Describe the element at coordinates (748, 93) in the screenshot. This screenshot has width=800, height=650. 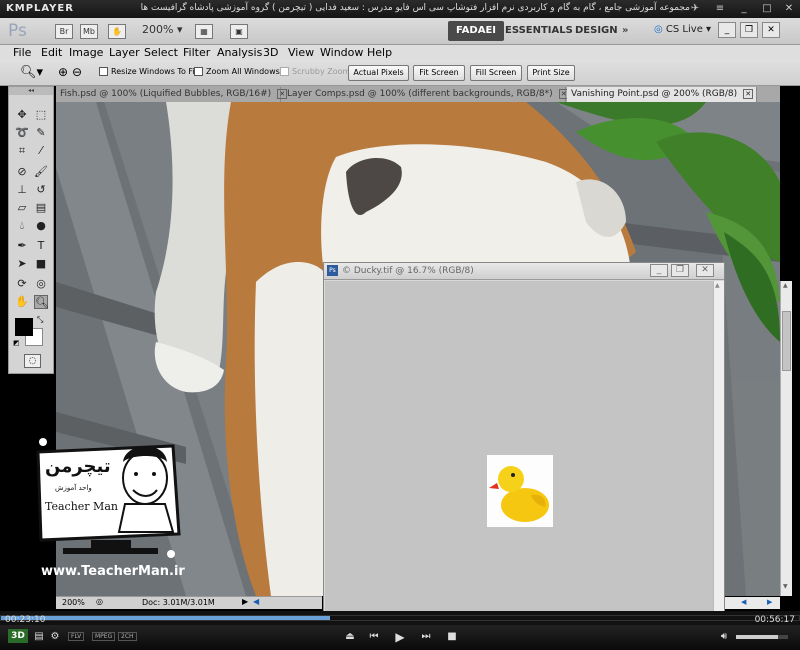
I see `close-icon: ✕` at that location.